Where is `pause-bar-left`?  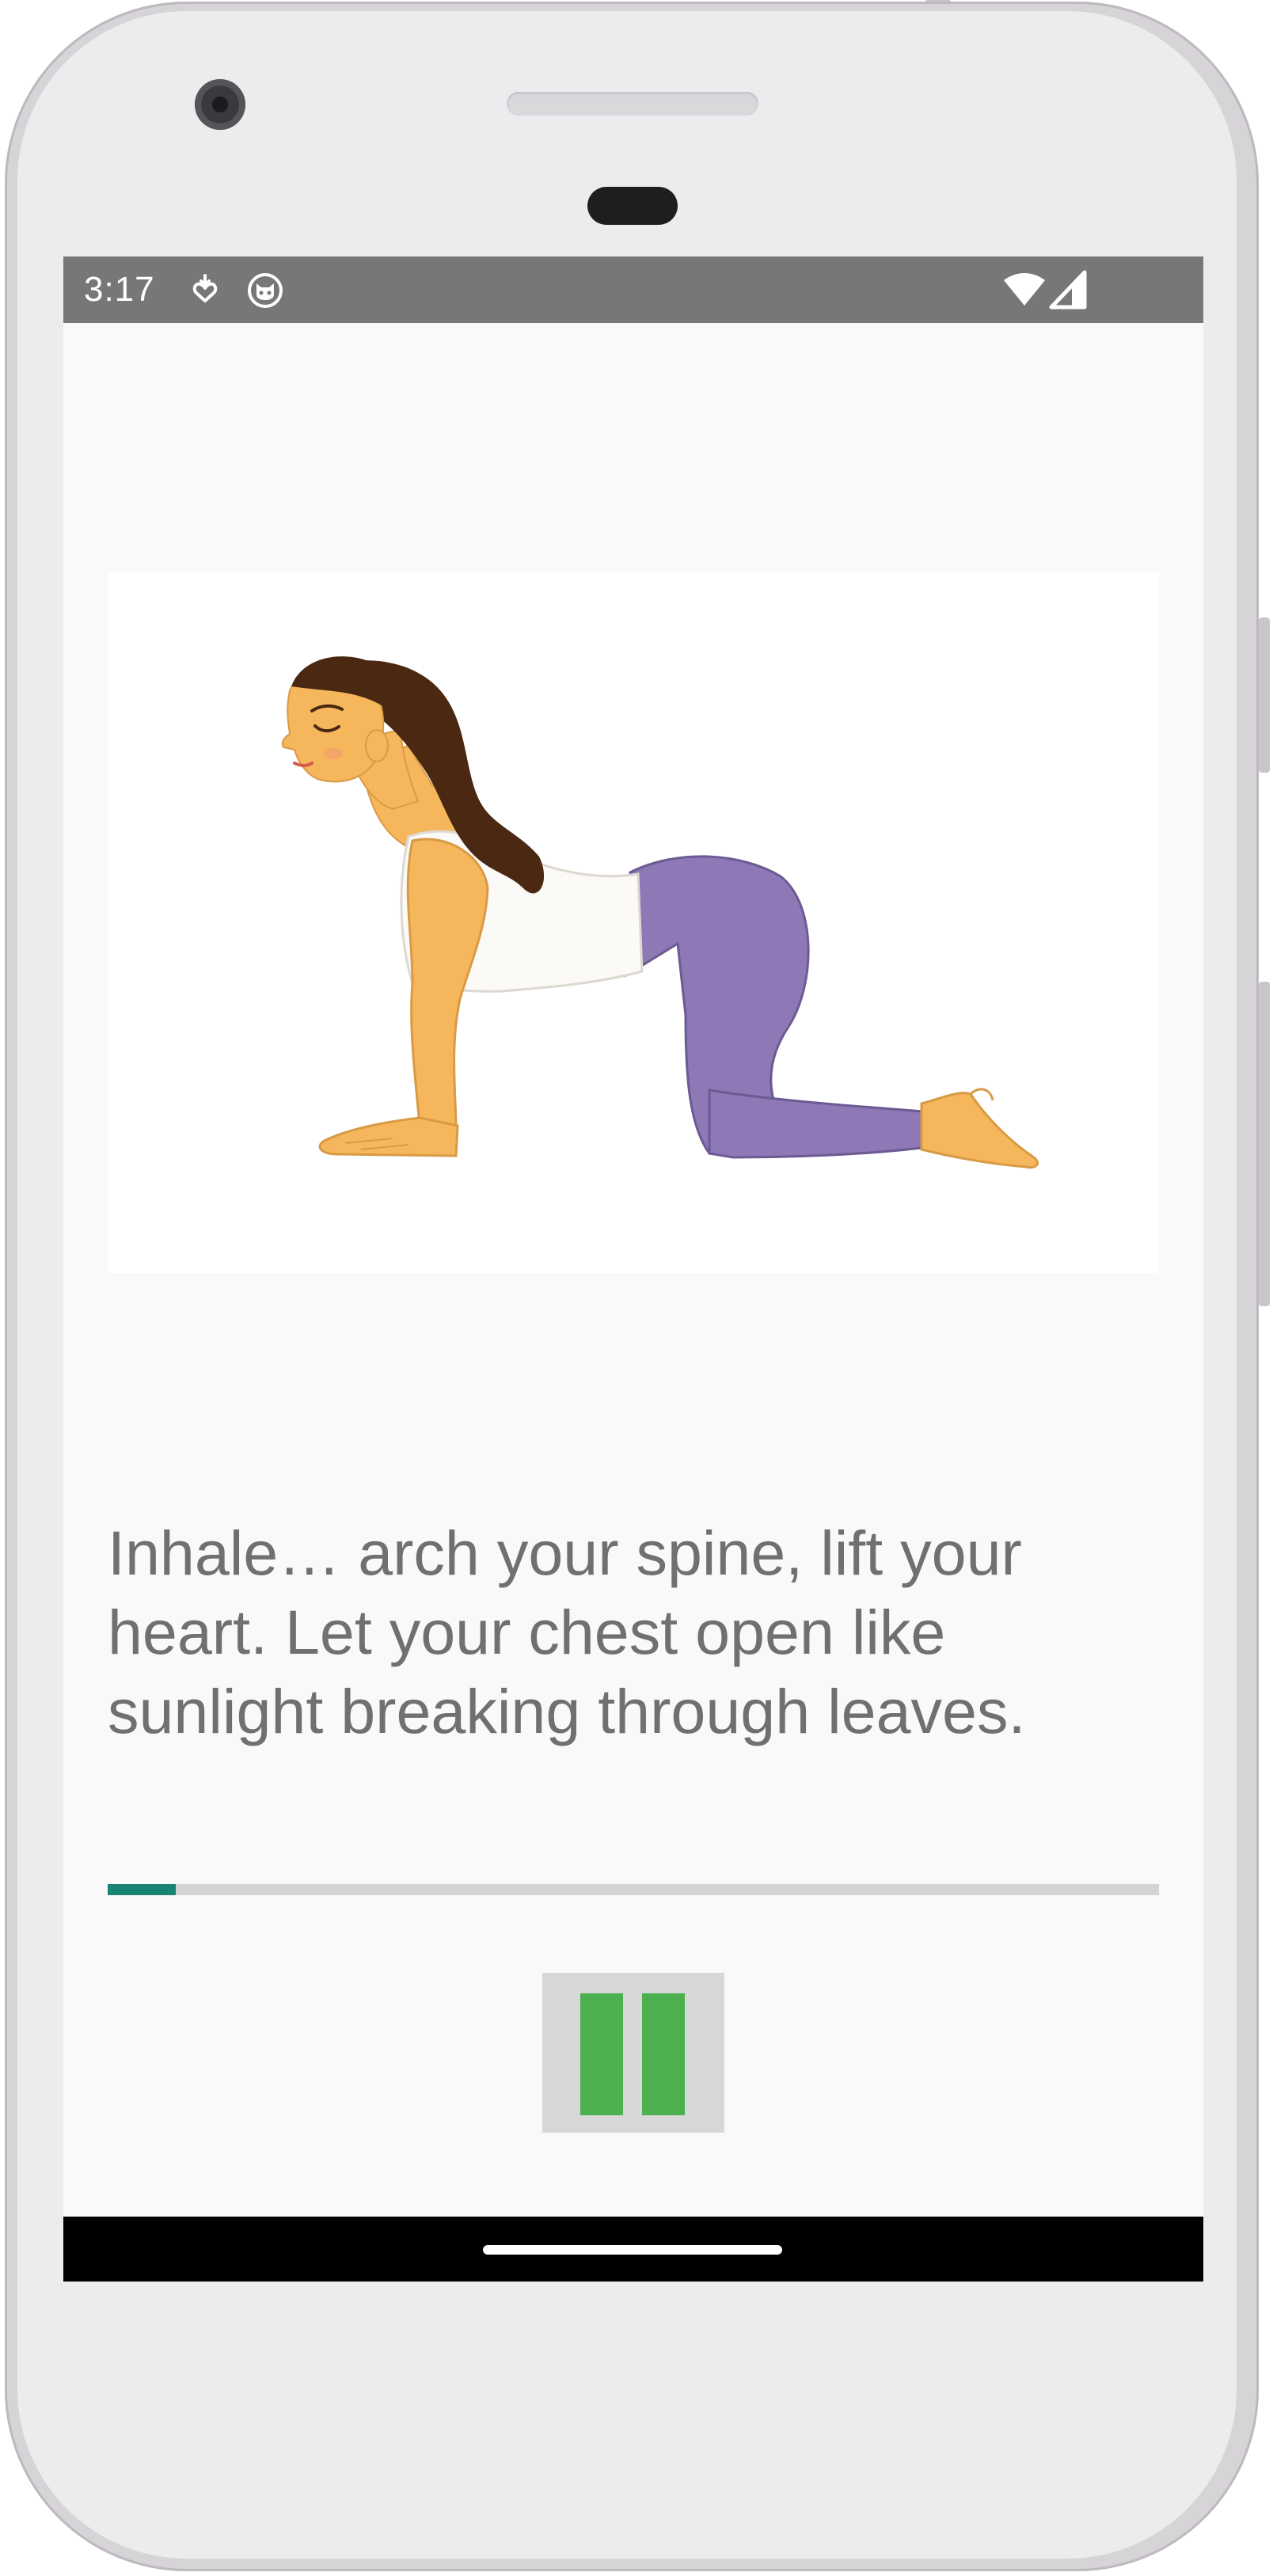 pause-bar-left is located at coordinates (601, 2054).